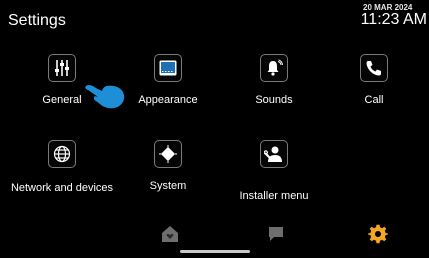 This screenshot has height=258, width=429. What do you see at coordinates (274, 68) in the screenshot?
I see `bell-icon` at bounding box center [274, 68].